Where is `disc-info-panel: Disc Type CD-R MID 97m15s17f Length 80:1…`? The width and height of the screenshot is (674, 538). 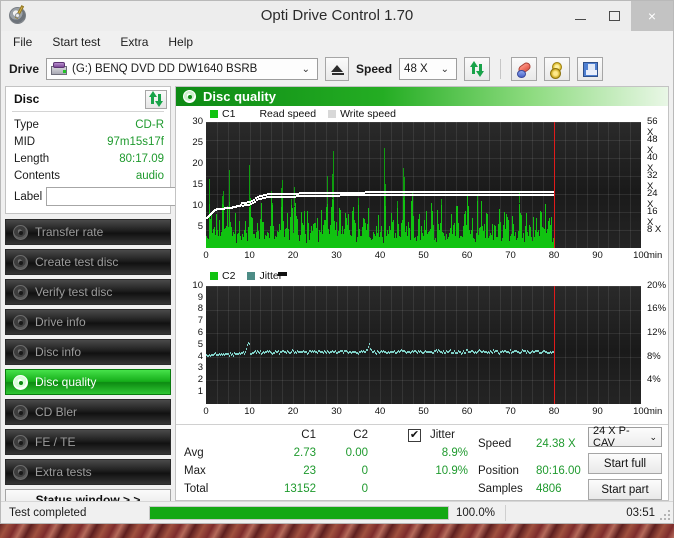
disc-info-panel: Disc Type CD-R MID 97m15s17f Length 80:1… is located at coordinates (127, 150).